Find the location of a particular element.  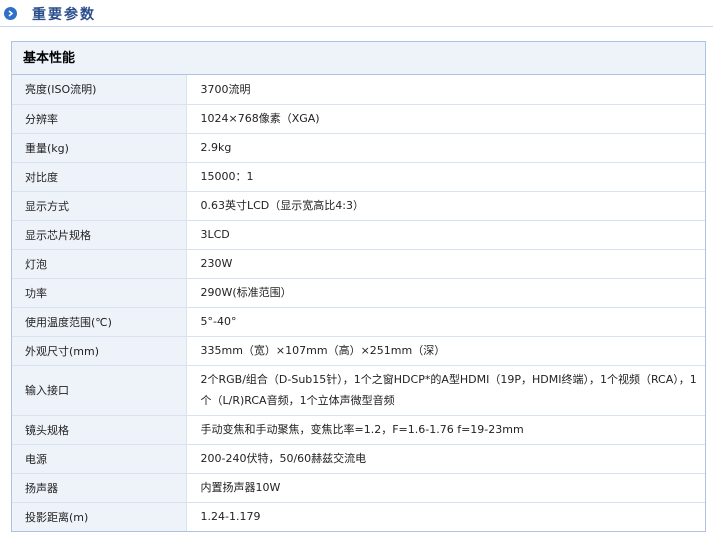

spec-row-display-mode: 显示方式 0.63英寸LCD（显示宽高比4:3） is located at coordinates (358, 206).